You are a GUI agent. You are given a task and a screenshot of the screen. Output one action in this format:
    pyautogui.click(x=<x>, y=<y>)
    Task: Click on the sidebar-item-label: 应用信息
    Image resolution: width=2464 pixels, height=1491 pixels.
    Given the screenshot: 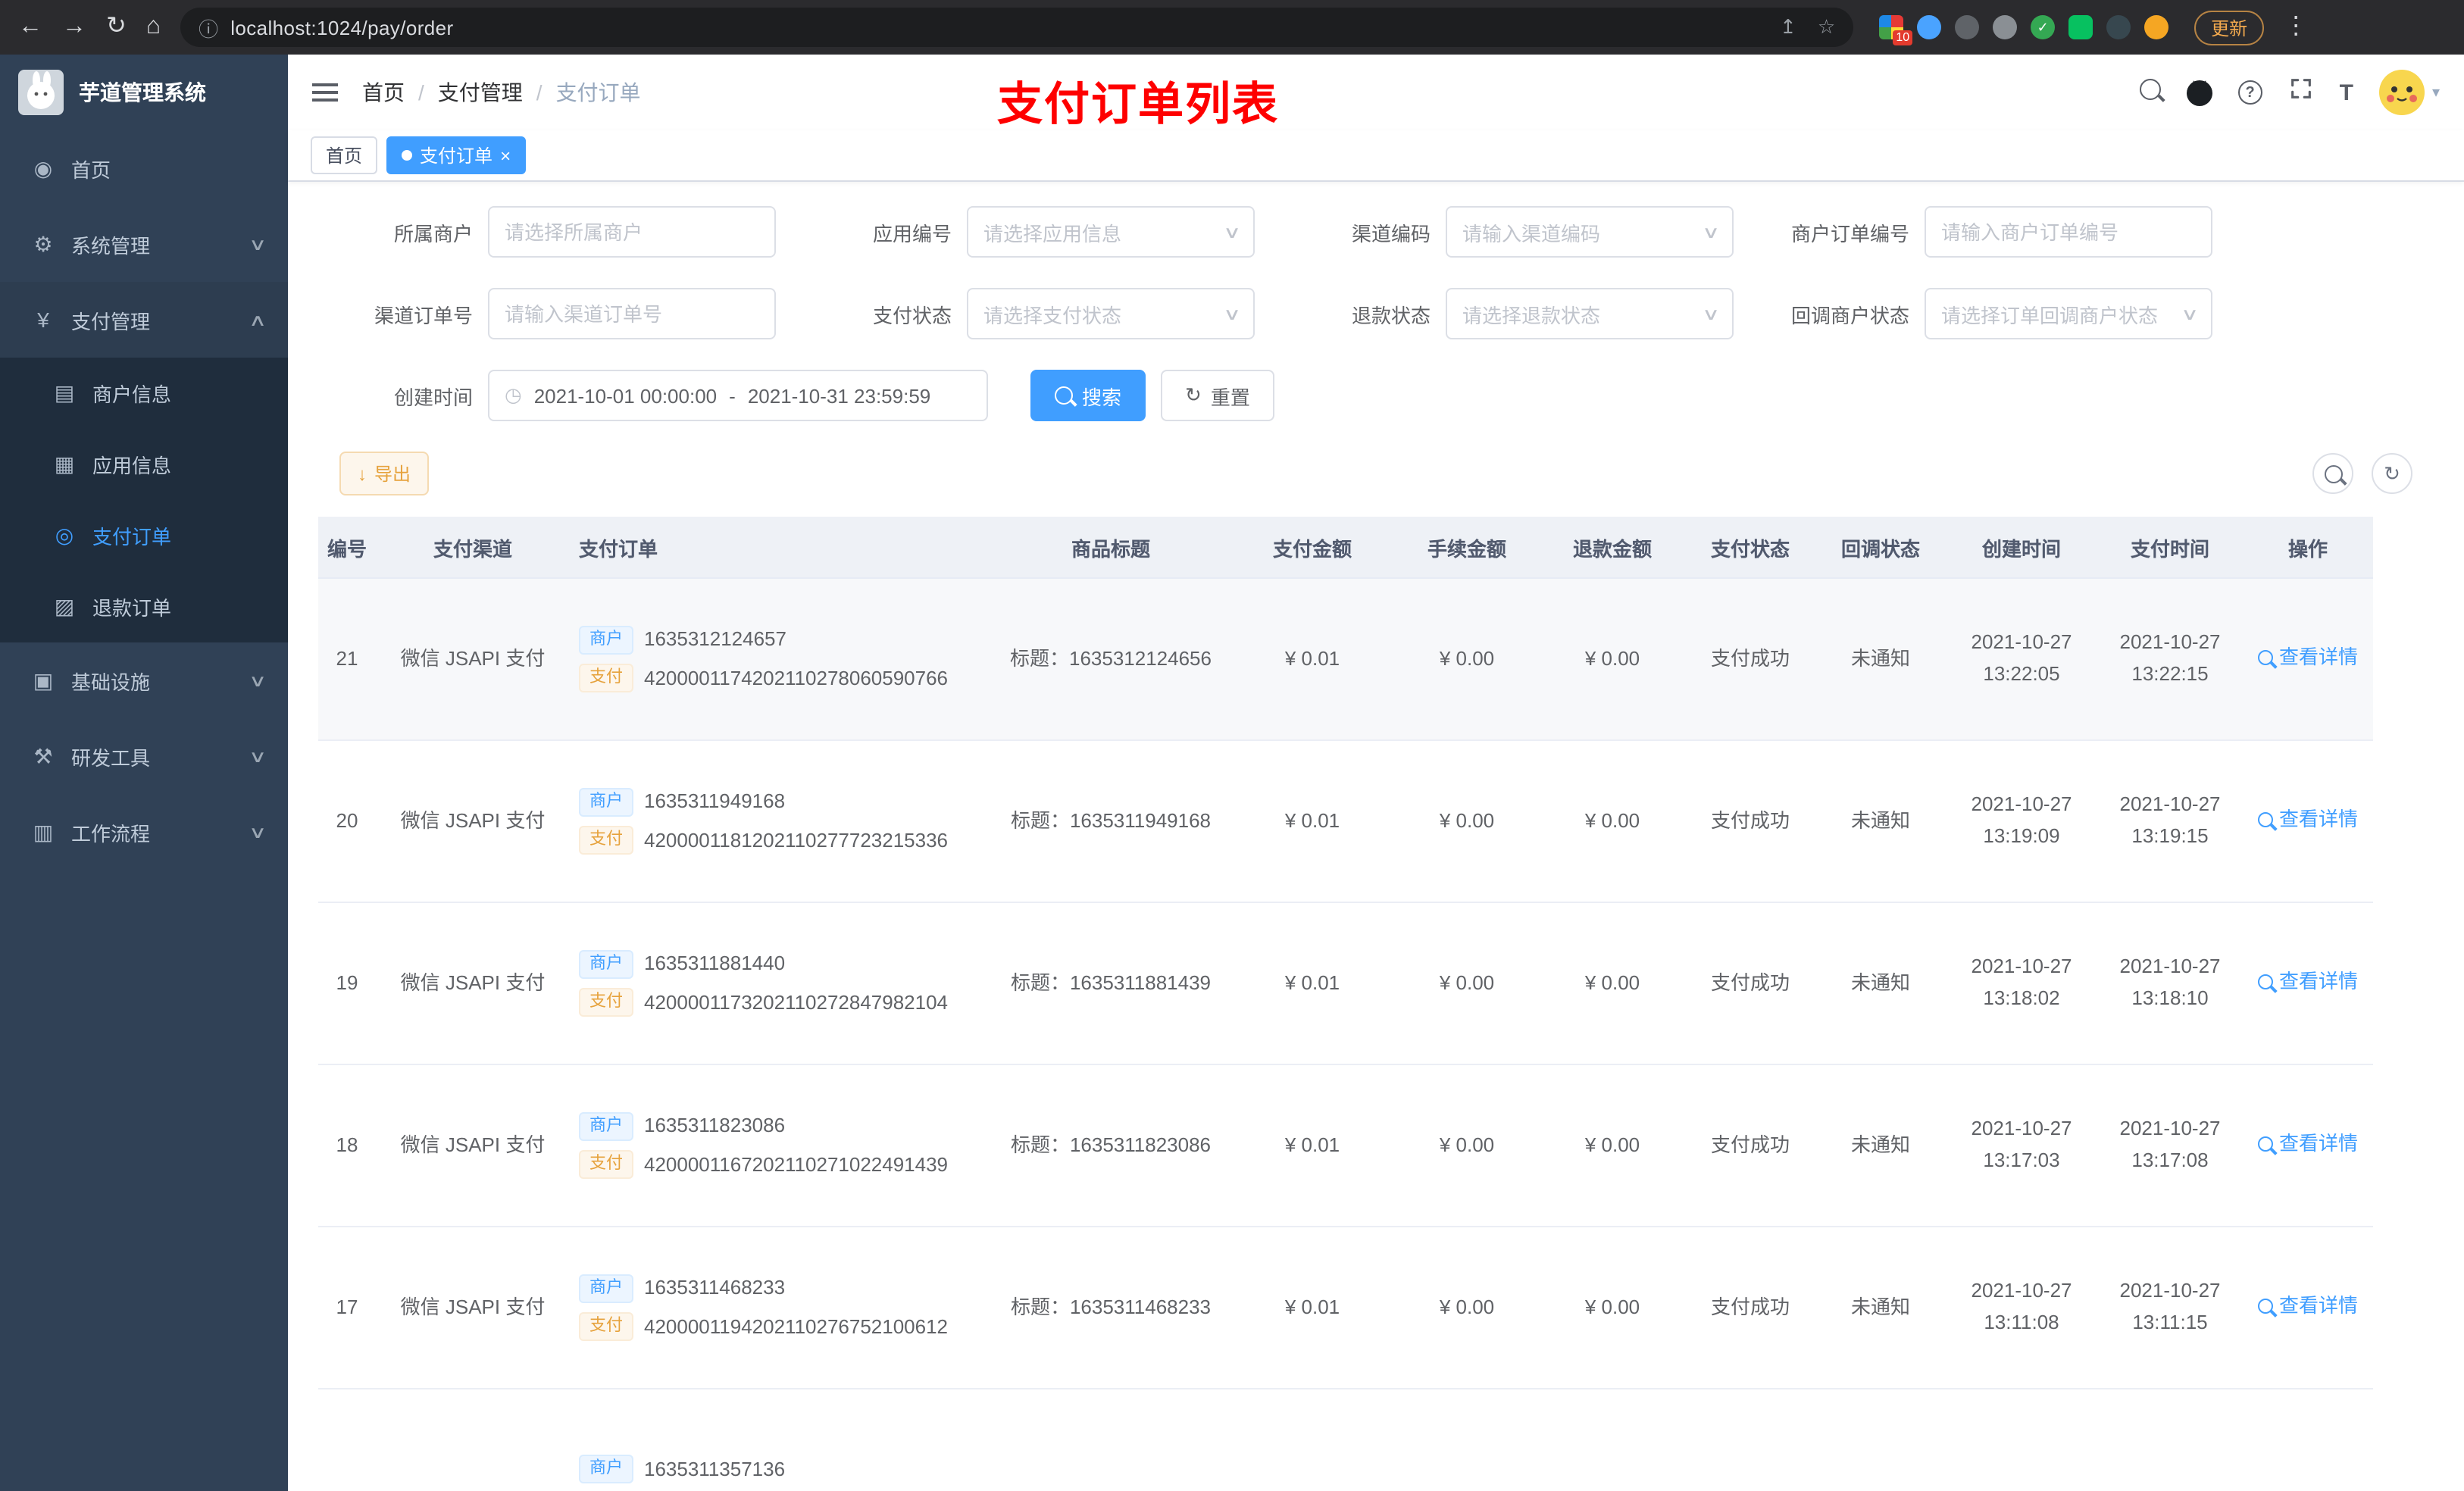 What is the action you would take?
    pyautogui.click(x=132, y=466)
    